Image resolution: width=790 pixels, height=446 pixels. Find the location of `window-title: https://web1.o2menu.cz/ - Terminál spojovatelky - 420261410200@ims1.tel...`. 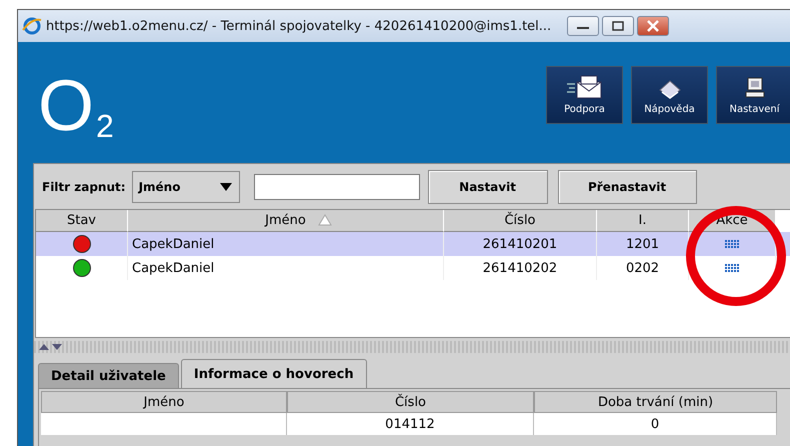

window-title: https://web1.o2menu.cz/ - Terminál spojovatelky - 420261410200@ims1.tel... is located at coordinates (299, 26).